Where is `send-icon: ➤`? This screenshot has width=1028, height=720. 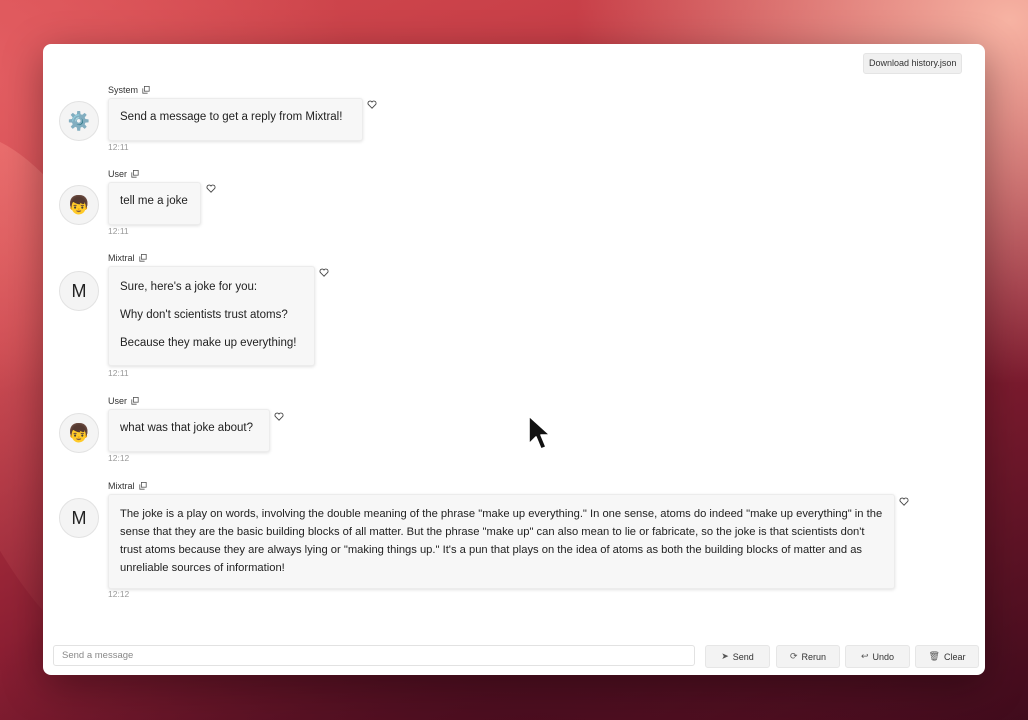 send-icon: ➤ is located at coordinates (725, 656).